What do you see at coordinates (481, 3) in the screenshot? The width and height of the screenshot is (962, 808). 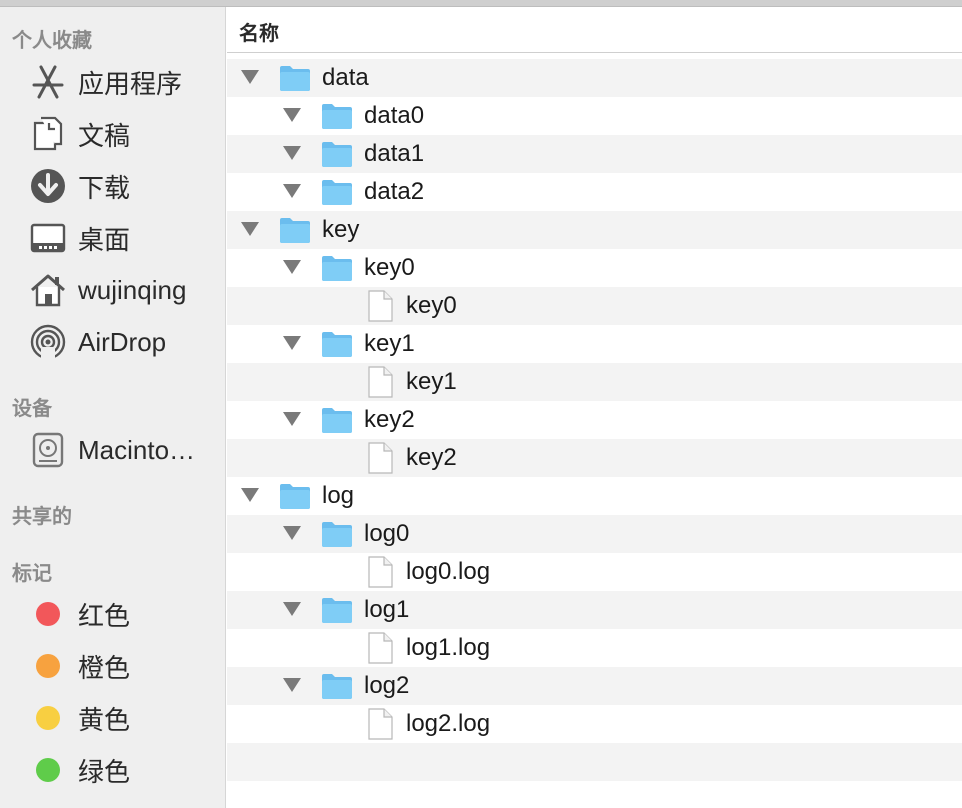 I see `window-top-edge` at bounding box center [481, 3].